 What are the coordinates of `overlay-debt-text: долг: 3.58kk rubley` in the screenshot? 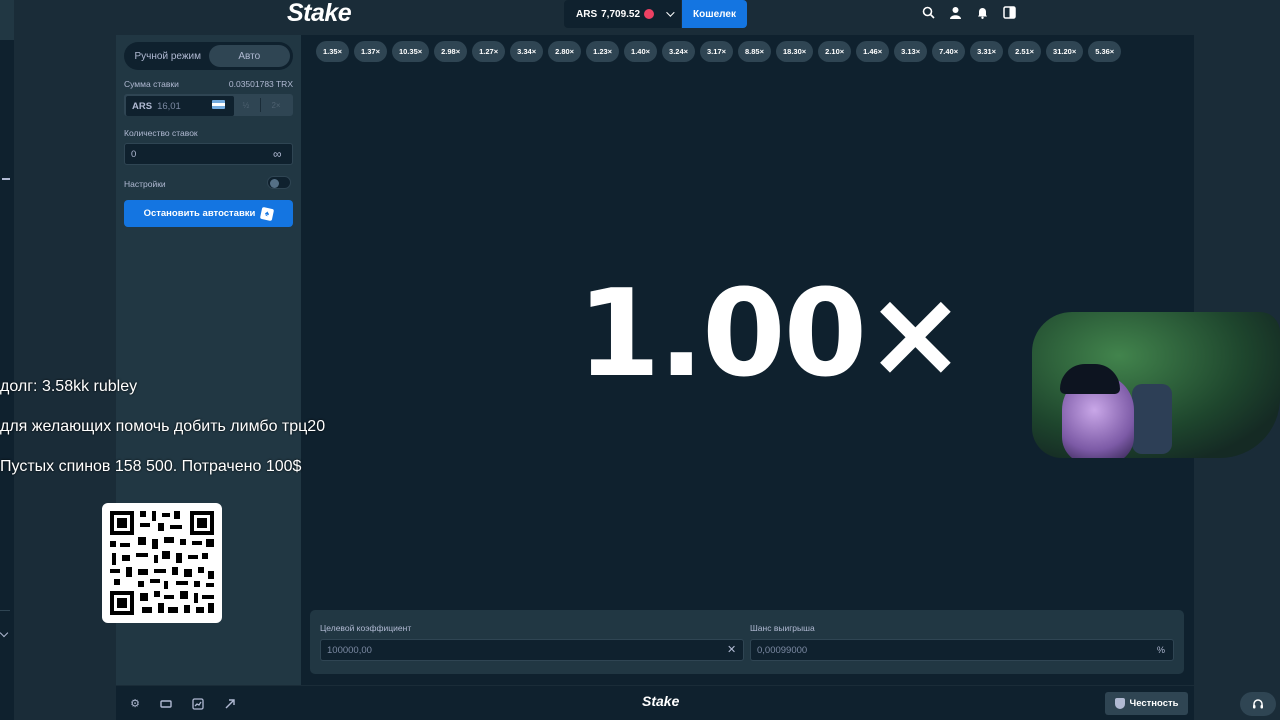 It's located at (69, 386).